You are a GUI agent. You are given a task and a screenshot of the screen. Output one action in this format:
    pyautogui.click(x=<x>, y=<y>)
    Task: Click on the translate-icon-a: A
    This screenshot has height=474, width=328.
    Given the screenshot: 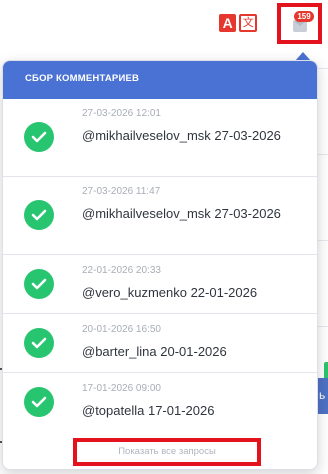 What is the action you would take?
    pyautogui.click(x=228, y=23)
    